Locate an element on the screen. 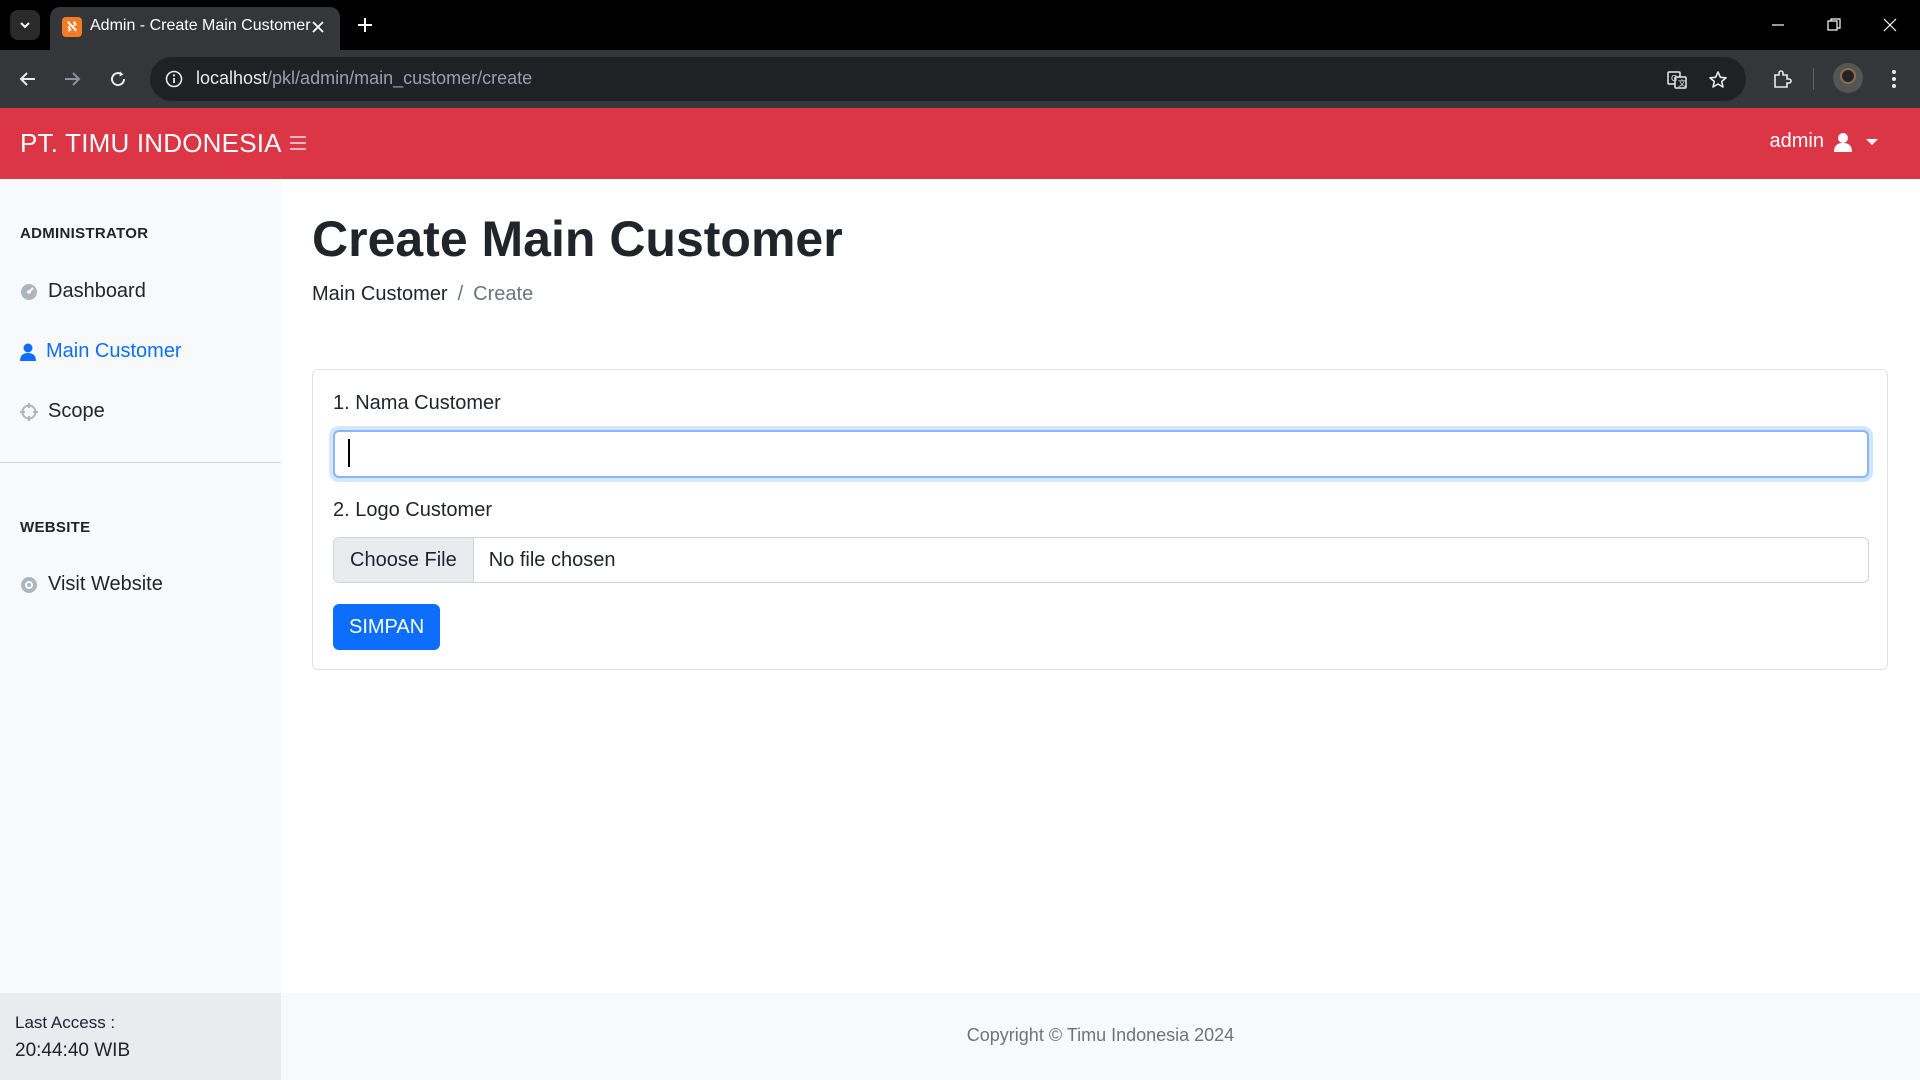 Image resolution: width=1920 pixels, height=1080 pixels. url-text: localhost/pkl/admin/main_customer/create is located at coordinates (364, 78).